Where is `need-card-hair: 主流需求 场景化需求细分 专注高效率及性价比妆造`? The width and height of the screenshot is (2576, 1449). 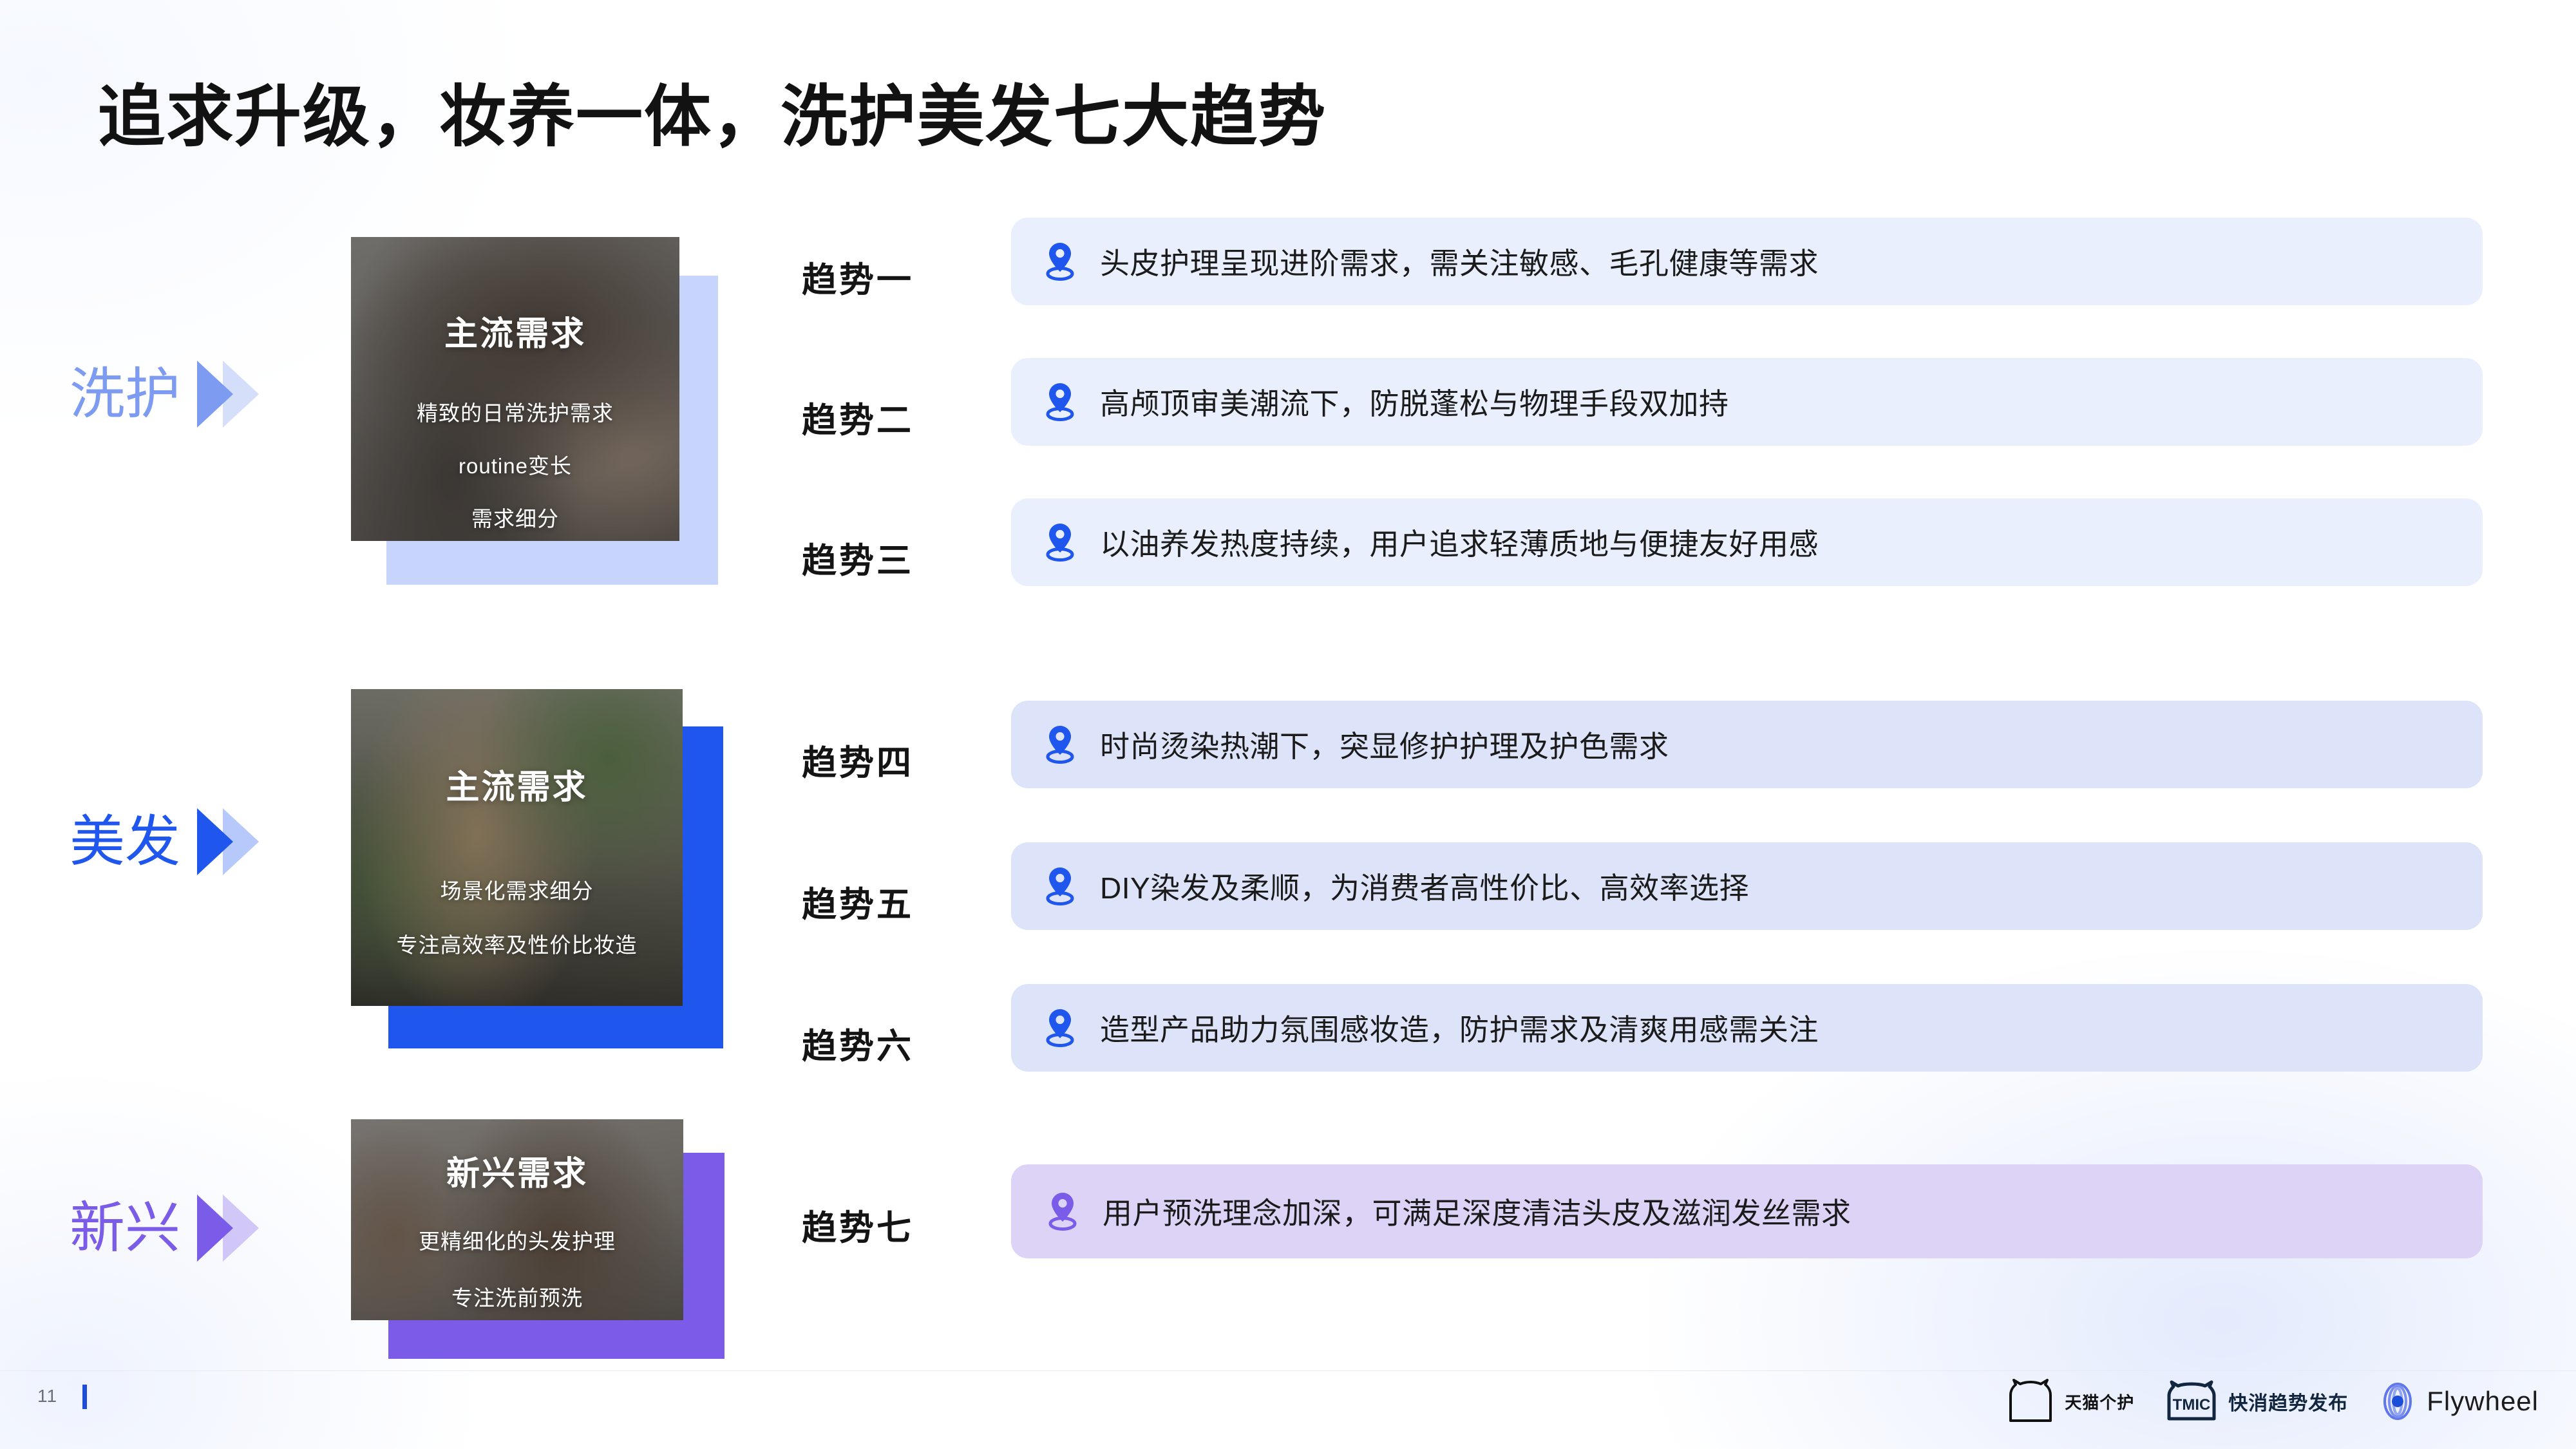 need-card-hair: 主流需求 场景化需求细分 专注高效率及性价比妆造 is located at coordinates (538, 870).